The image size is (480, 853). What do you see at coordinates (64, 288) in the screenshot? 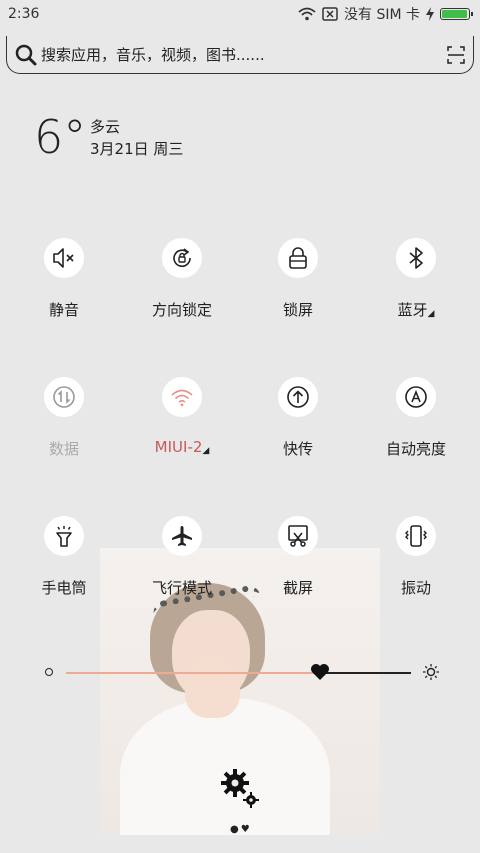
I see `toggle-mute: 静音` at bounding box center [64, 288].